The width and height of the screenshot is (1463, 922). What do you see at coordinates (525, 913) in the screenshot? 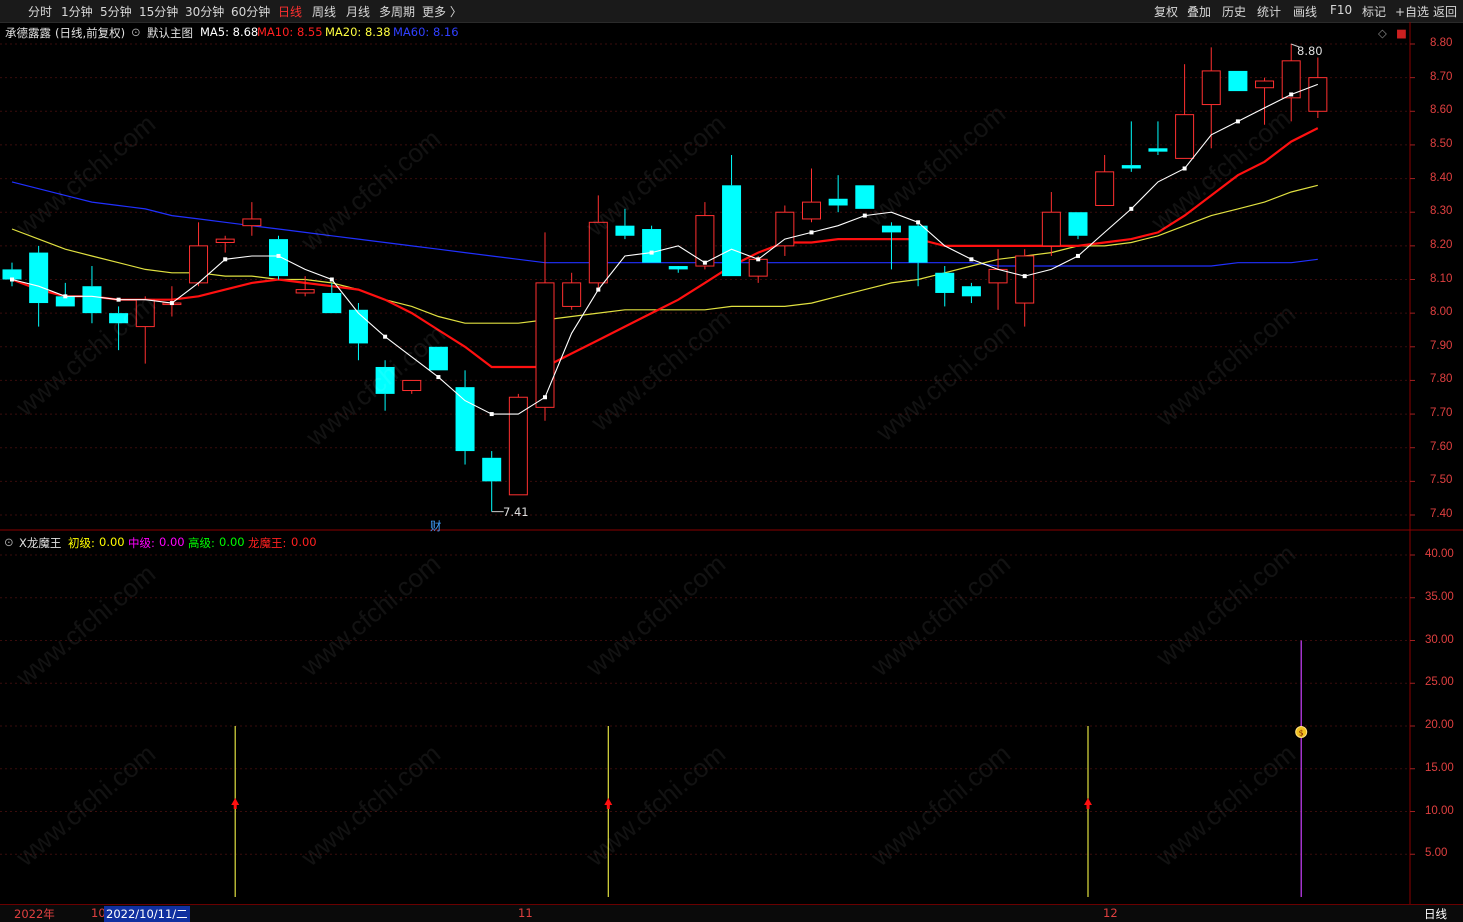
I see `month-11-label: 11` at bounding box center [525, 913].